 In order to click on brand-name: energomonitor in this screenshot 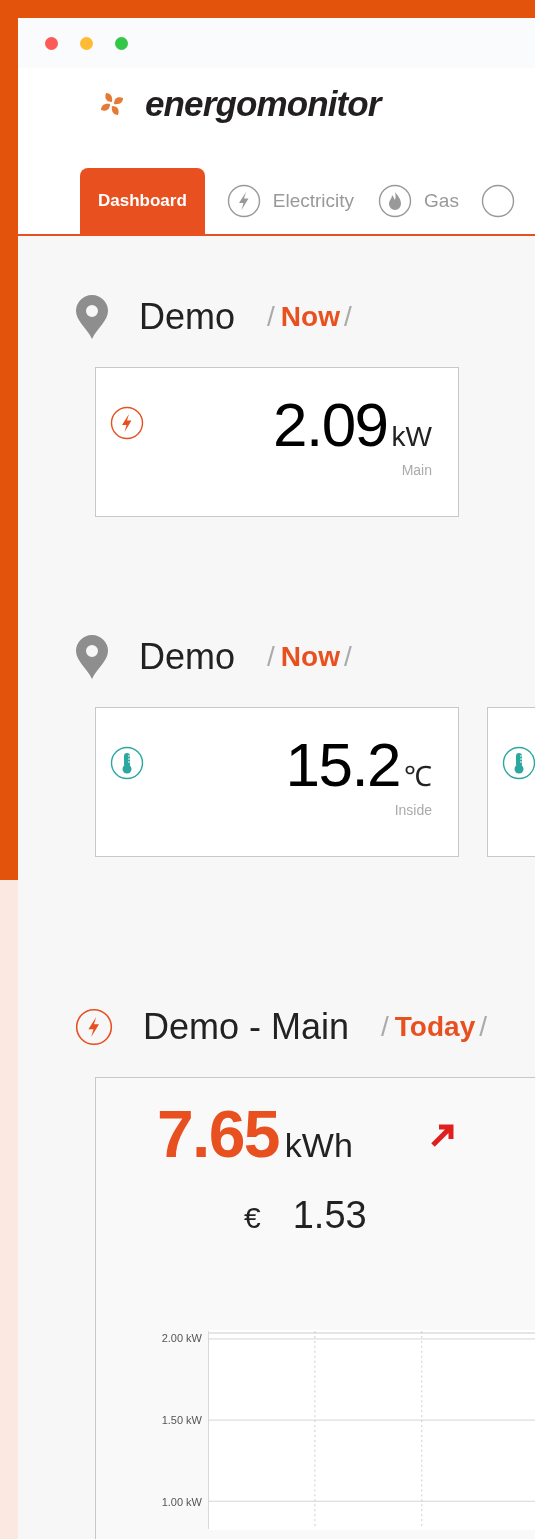, I will do `click(263, 103)`.